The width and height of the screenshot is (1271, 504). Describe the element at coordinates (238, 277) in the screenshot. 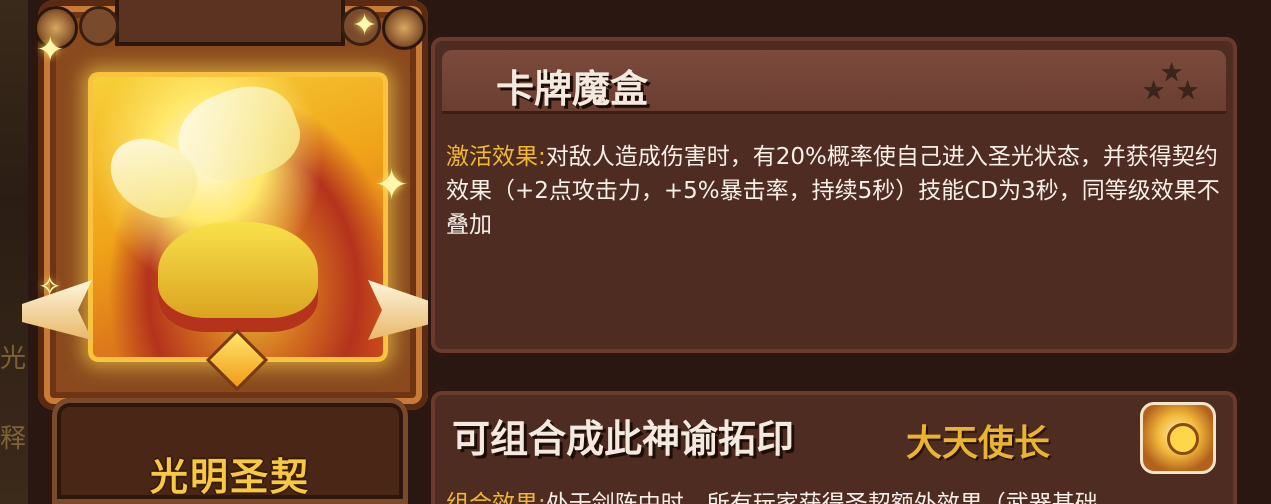

I see `helmet-shape` at that location.